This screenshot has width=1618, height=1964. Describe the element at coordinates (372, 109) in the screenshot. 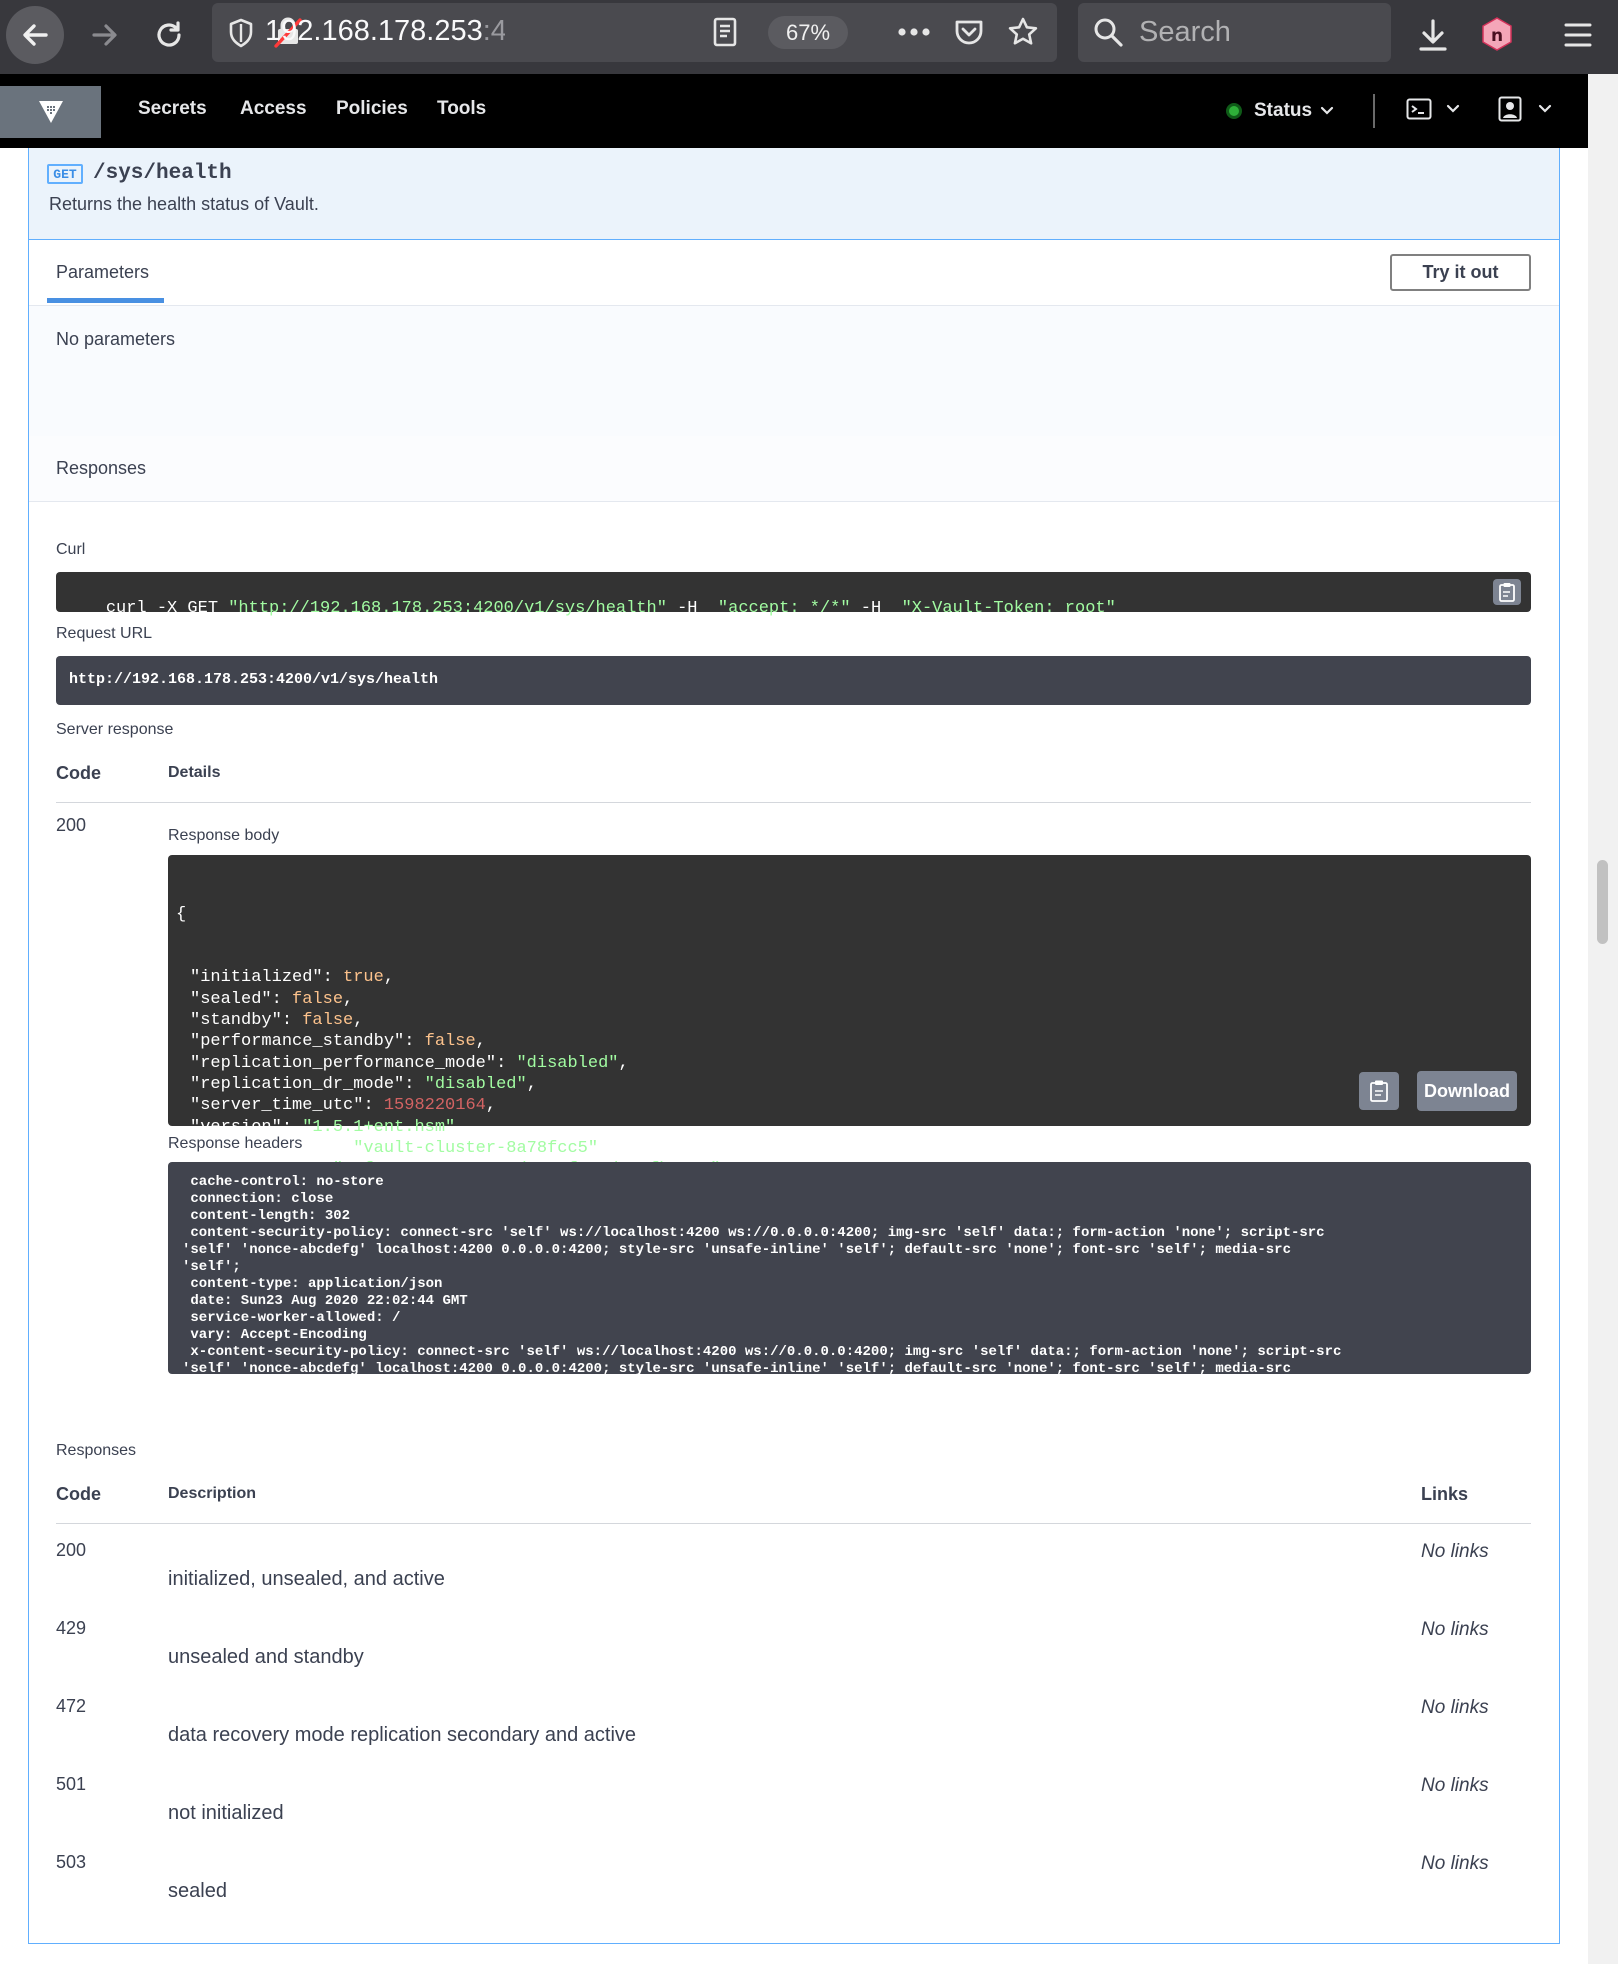

I see `nav-item-policies: Policies` at that location.